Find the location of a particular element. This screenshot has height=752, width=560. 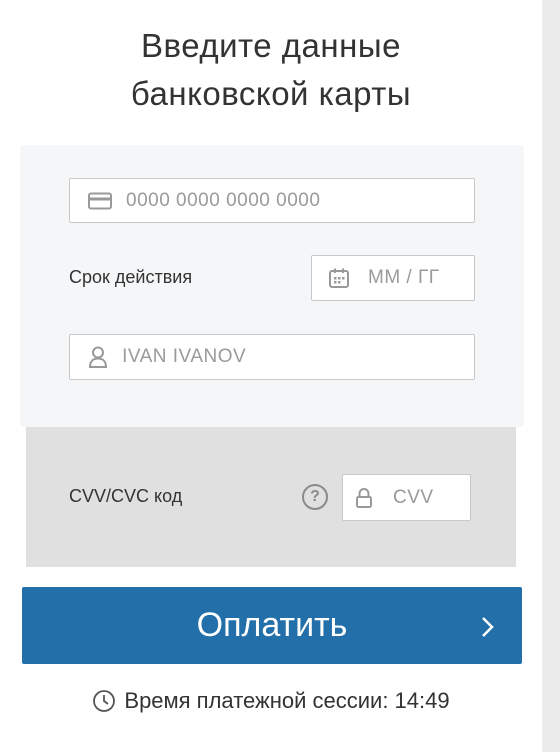

cvv-input is located at coordinates (431, 497).